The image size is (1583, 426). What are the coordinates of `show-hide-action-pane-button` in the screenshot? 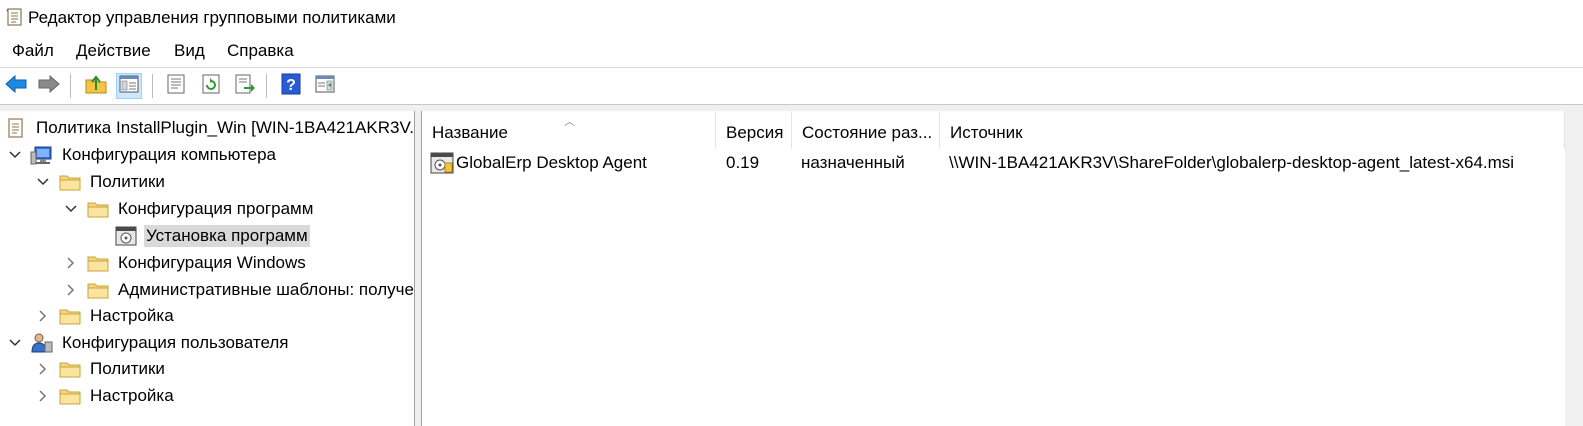 It's located at (325, 86).